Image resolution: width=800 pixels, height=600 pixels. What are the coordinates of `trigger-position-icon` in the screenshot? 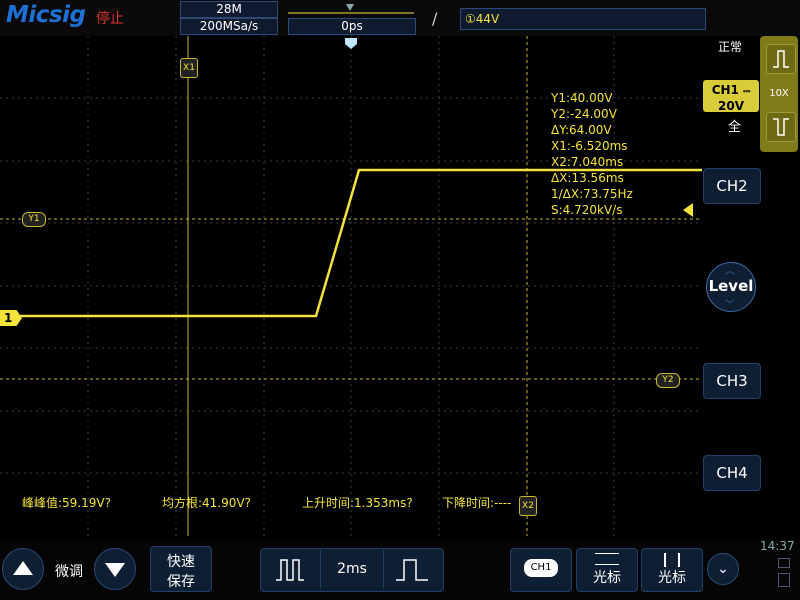 It's located at (350, 7).